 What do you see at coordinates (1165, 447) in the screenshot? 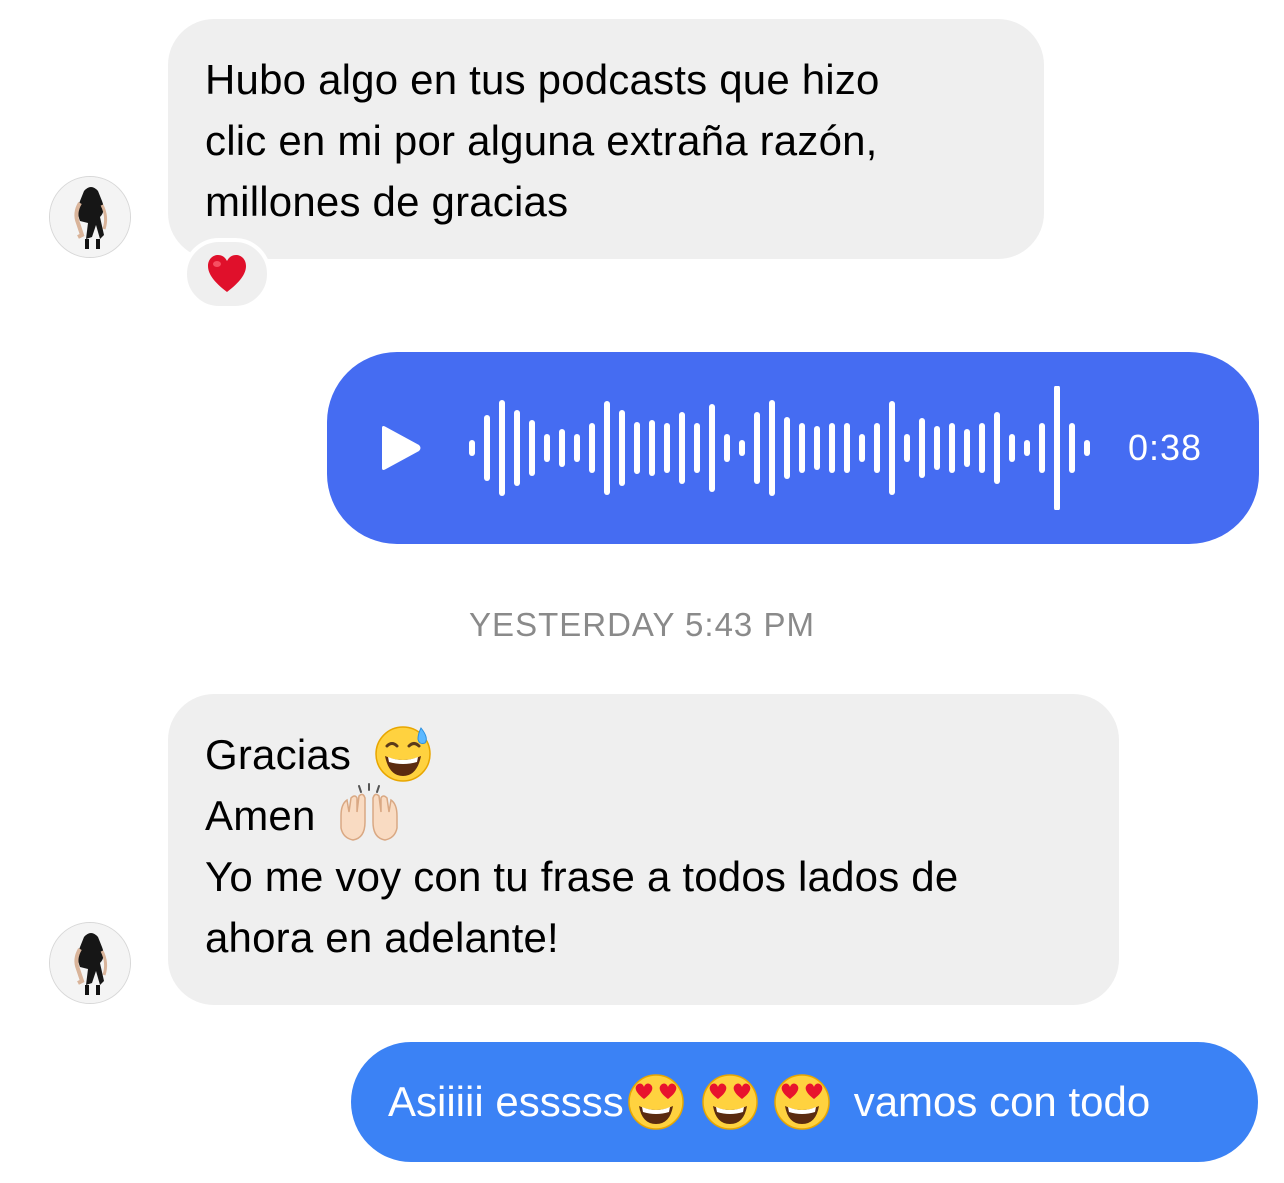
I see `voice-duration: 0:38` at bounding box center [1165, 447].